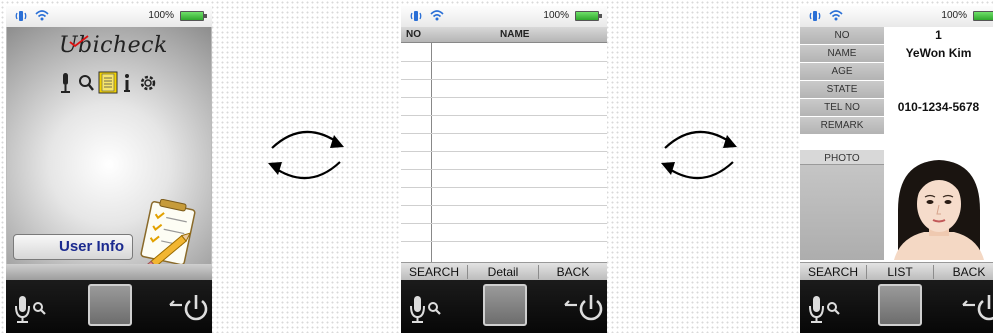 This screenshot has height=333, width=993. Describe the element at coordinates (842, 107) in the screenshot. I see `field-label: TEL NO` at that location.